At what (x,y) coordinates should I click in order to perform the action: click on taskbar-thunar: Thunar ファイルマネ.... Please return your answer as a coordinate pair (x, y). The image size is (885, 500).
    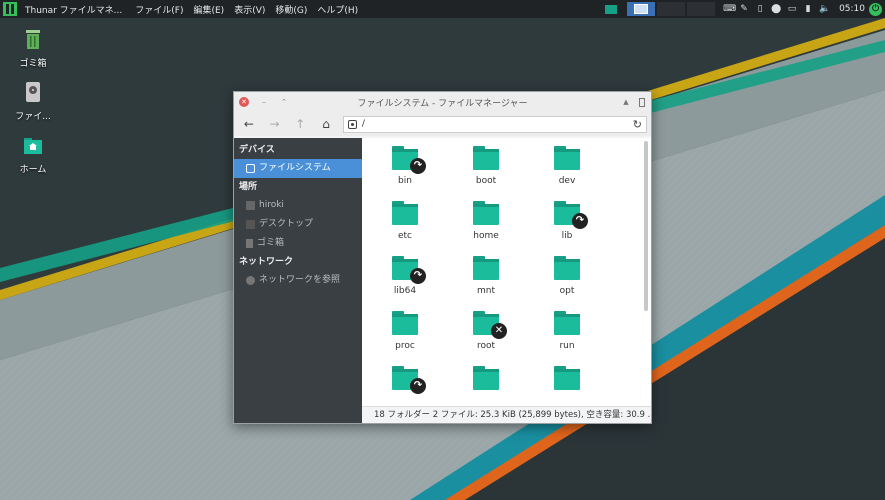
    Looking at the image, I should click on (75, 9).